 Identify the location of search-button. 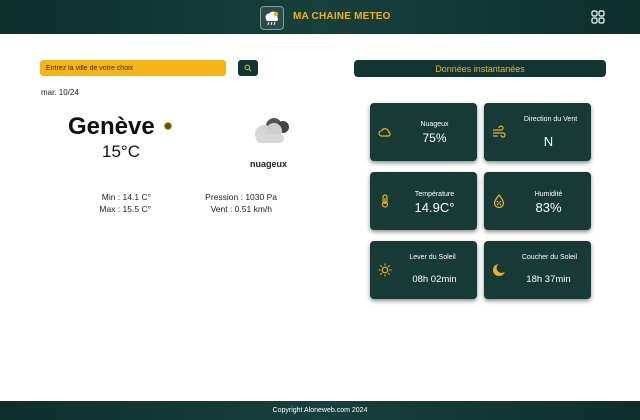
(248, 68).